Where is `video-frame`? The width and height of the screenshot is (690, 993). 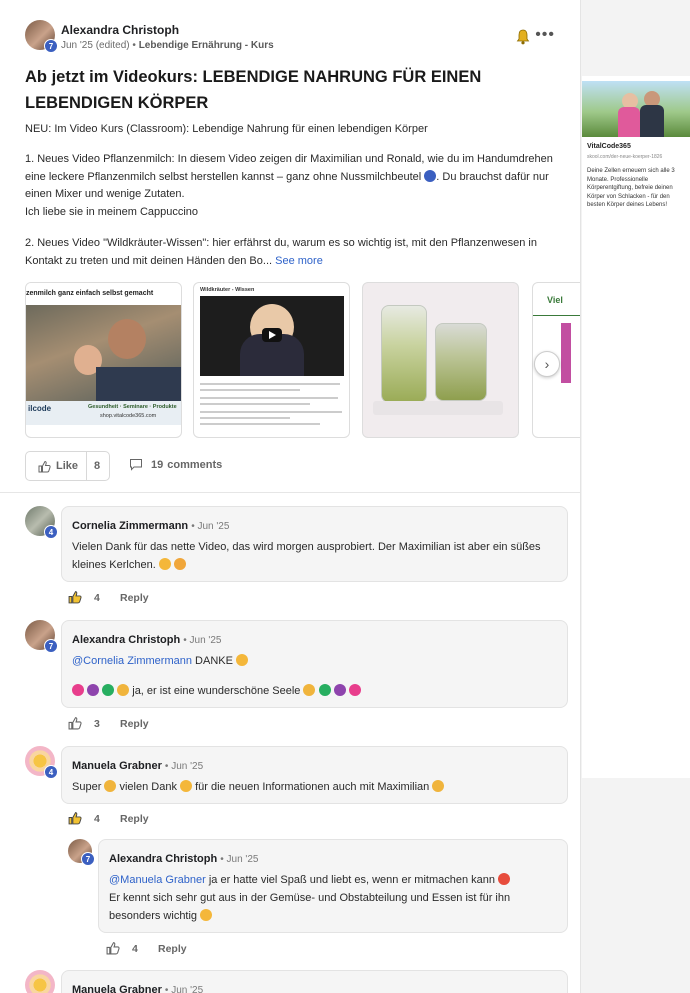
video-frame is located at coordinates (272, 336).